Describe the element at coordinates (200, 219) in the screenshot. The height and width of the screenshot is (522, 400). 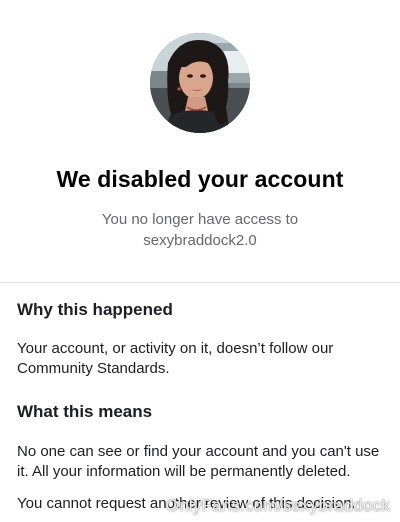
I see `subtitle-line-1: You no longer have access to` at that location.